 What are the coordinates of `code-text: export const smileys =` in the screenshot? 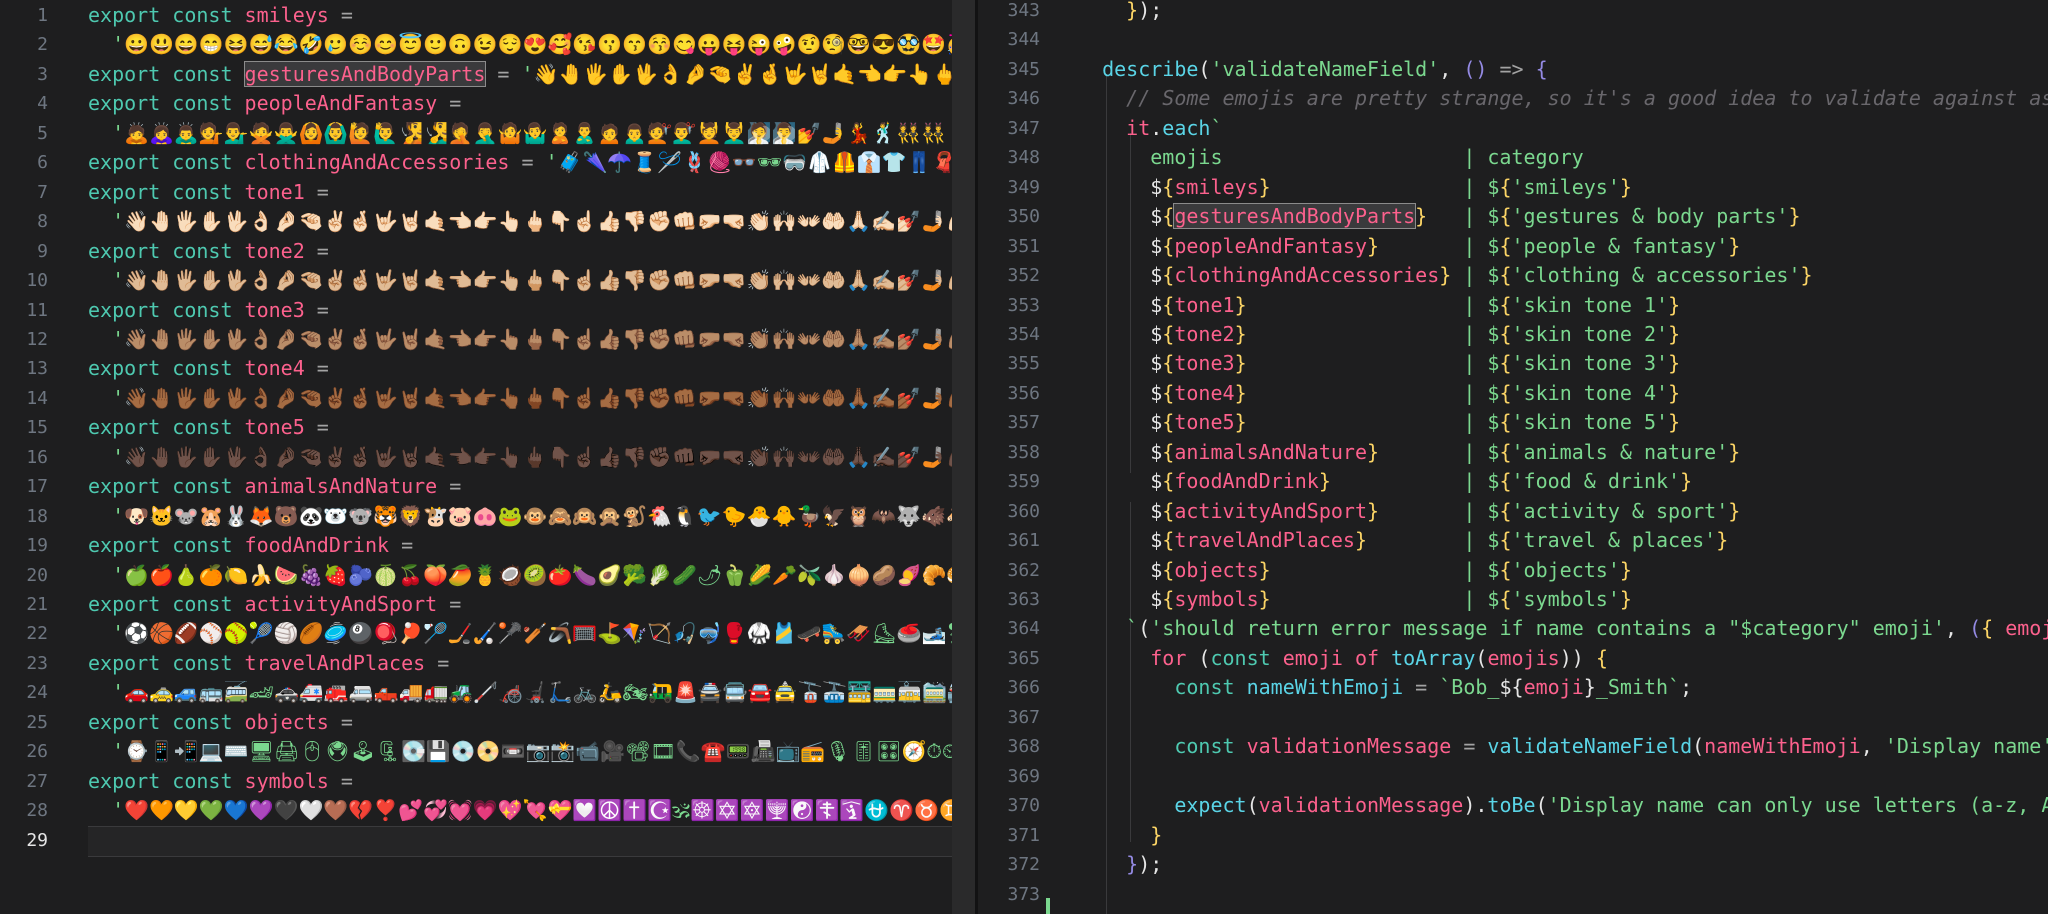 It's located at (220, 16).